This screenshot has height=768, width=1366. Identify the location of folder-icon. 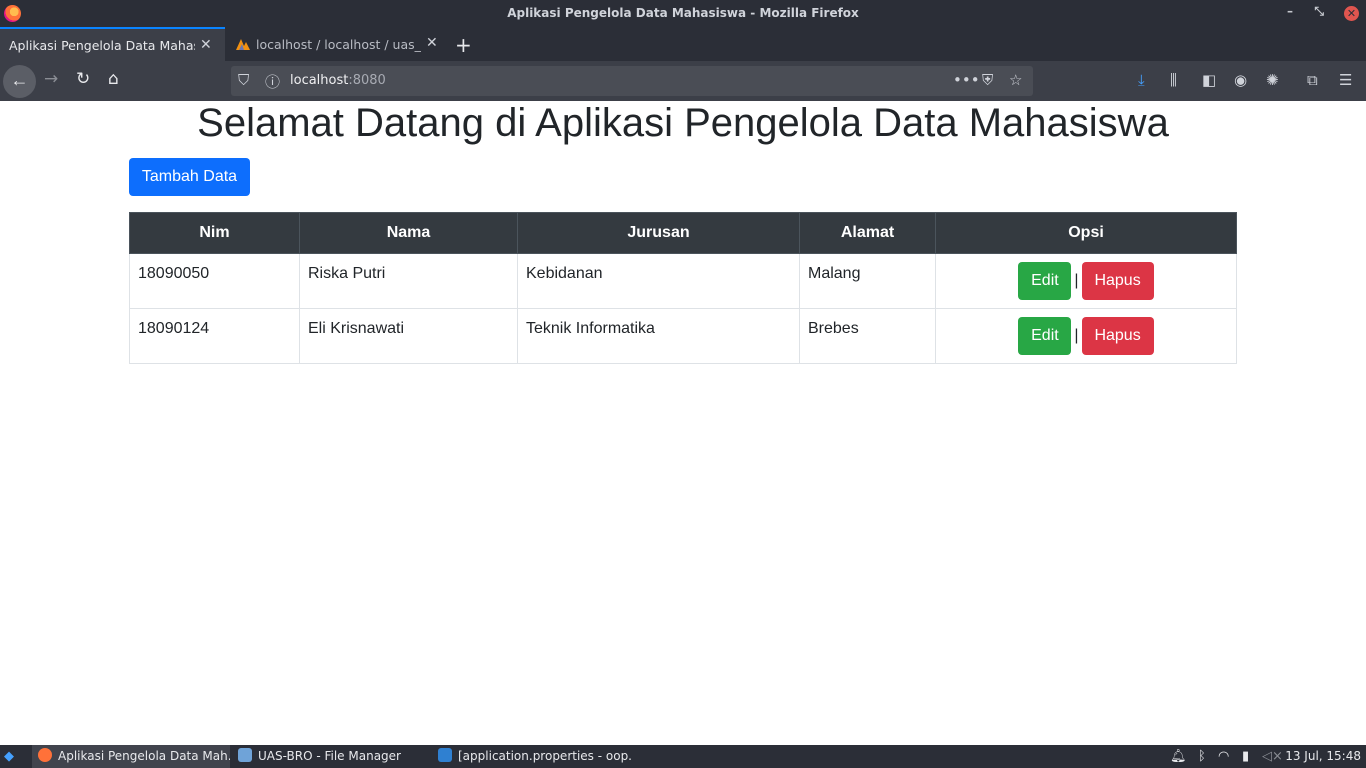
(245, 755).